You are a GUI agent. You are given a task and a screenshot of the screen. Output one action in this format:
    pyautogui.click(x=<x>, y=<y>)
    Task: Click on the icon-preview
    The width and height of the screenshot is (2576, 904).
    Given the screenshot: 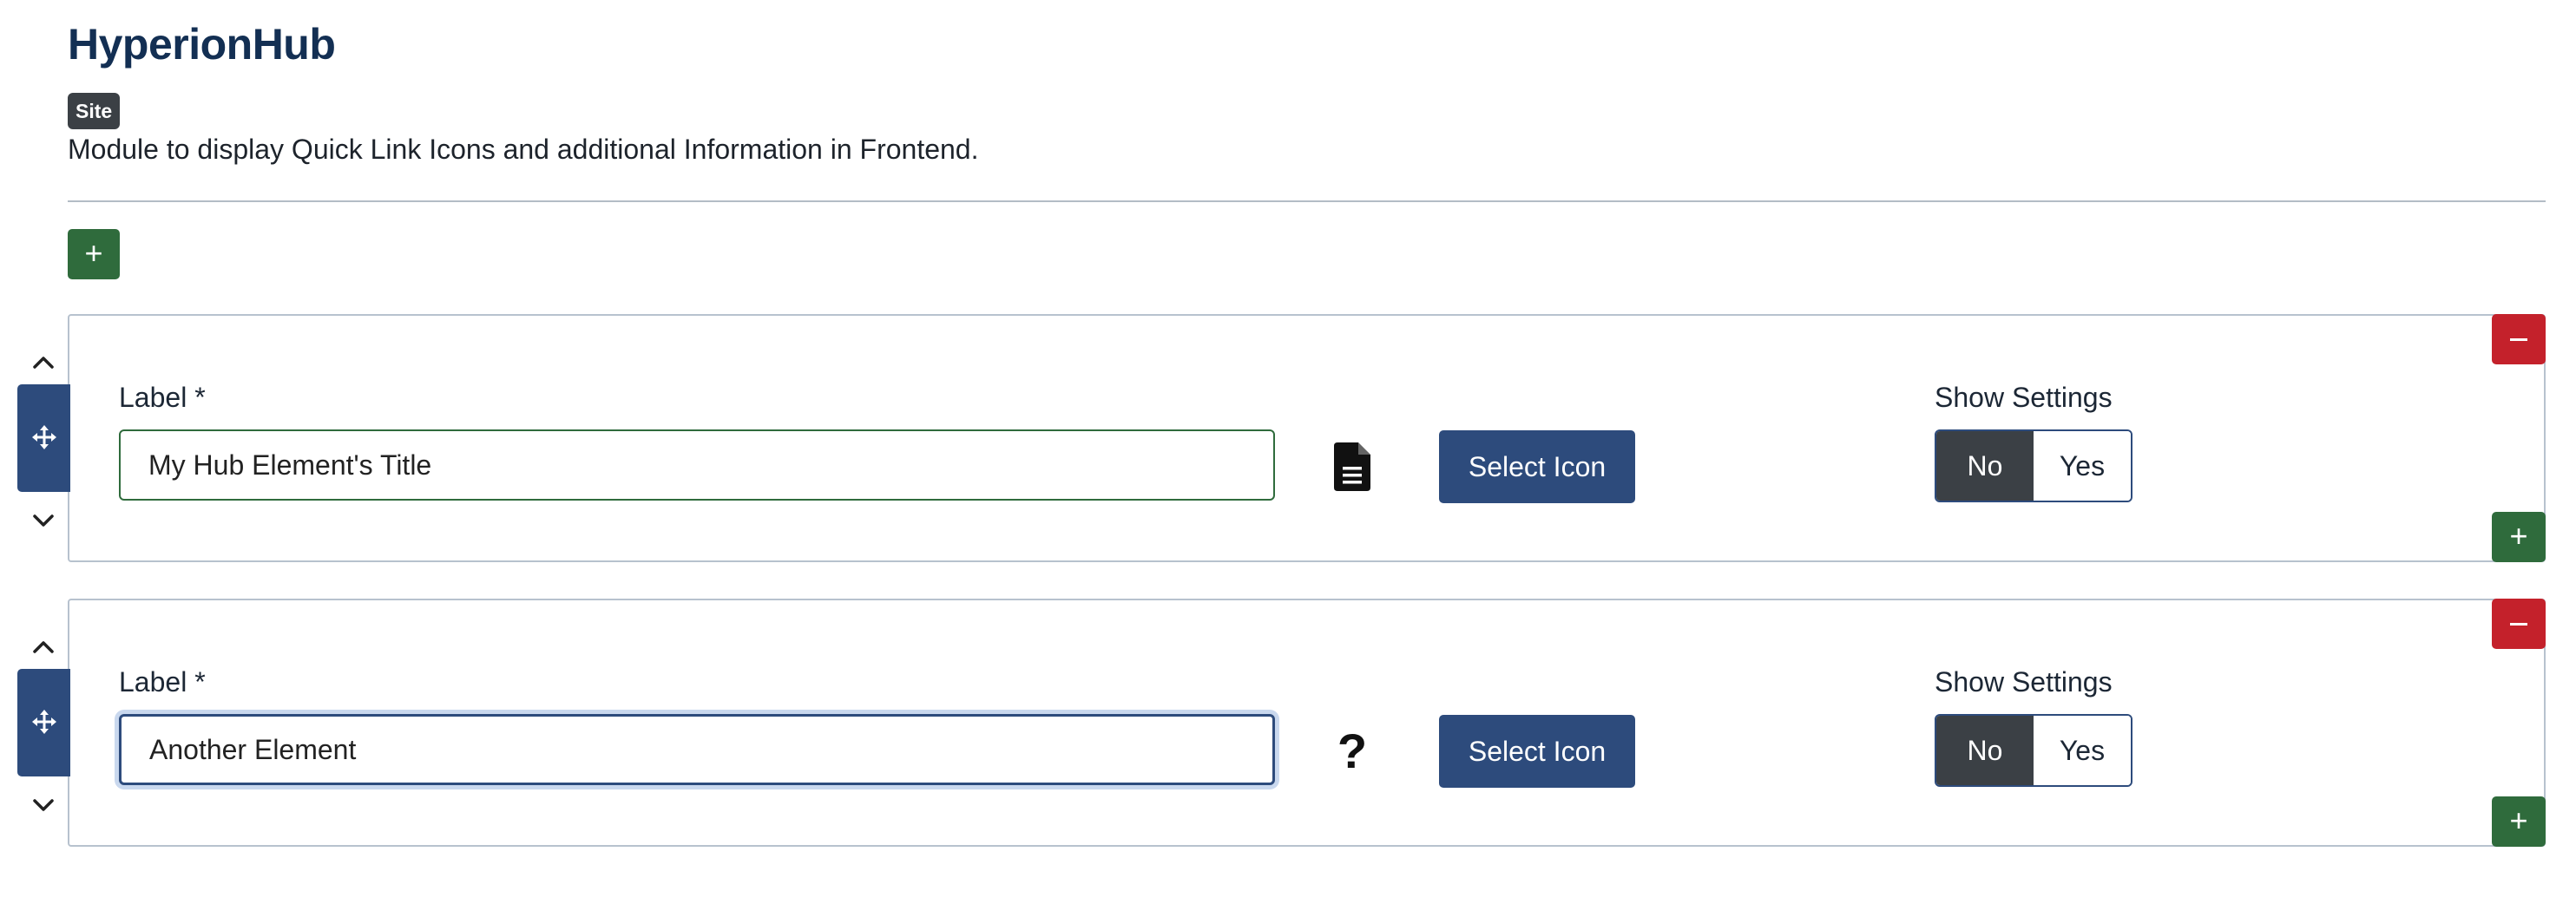 What is the action you would take?
    pyautogui.click(x=1352, y=466)
    